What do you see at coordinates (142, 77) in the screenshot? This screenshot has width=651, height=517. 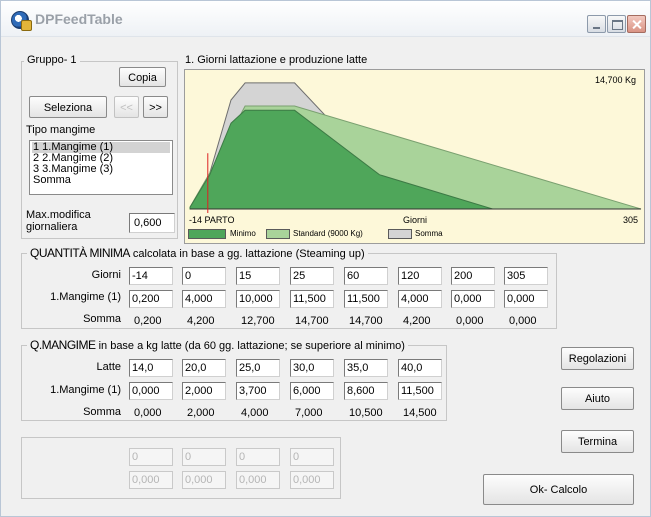 I see `copy-button: Copia` at bounding box center [142, 77].